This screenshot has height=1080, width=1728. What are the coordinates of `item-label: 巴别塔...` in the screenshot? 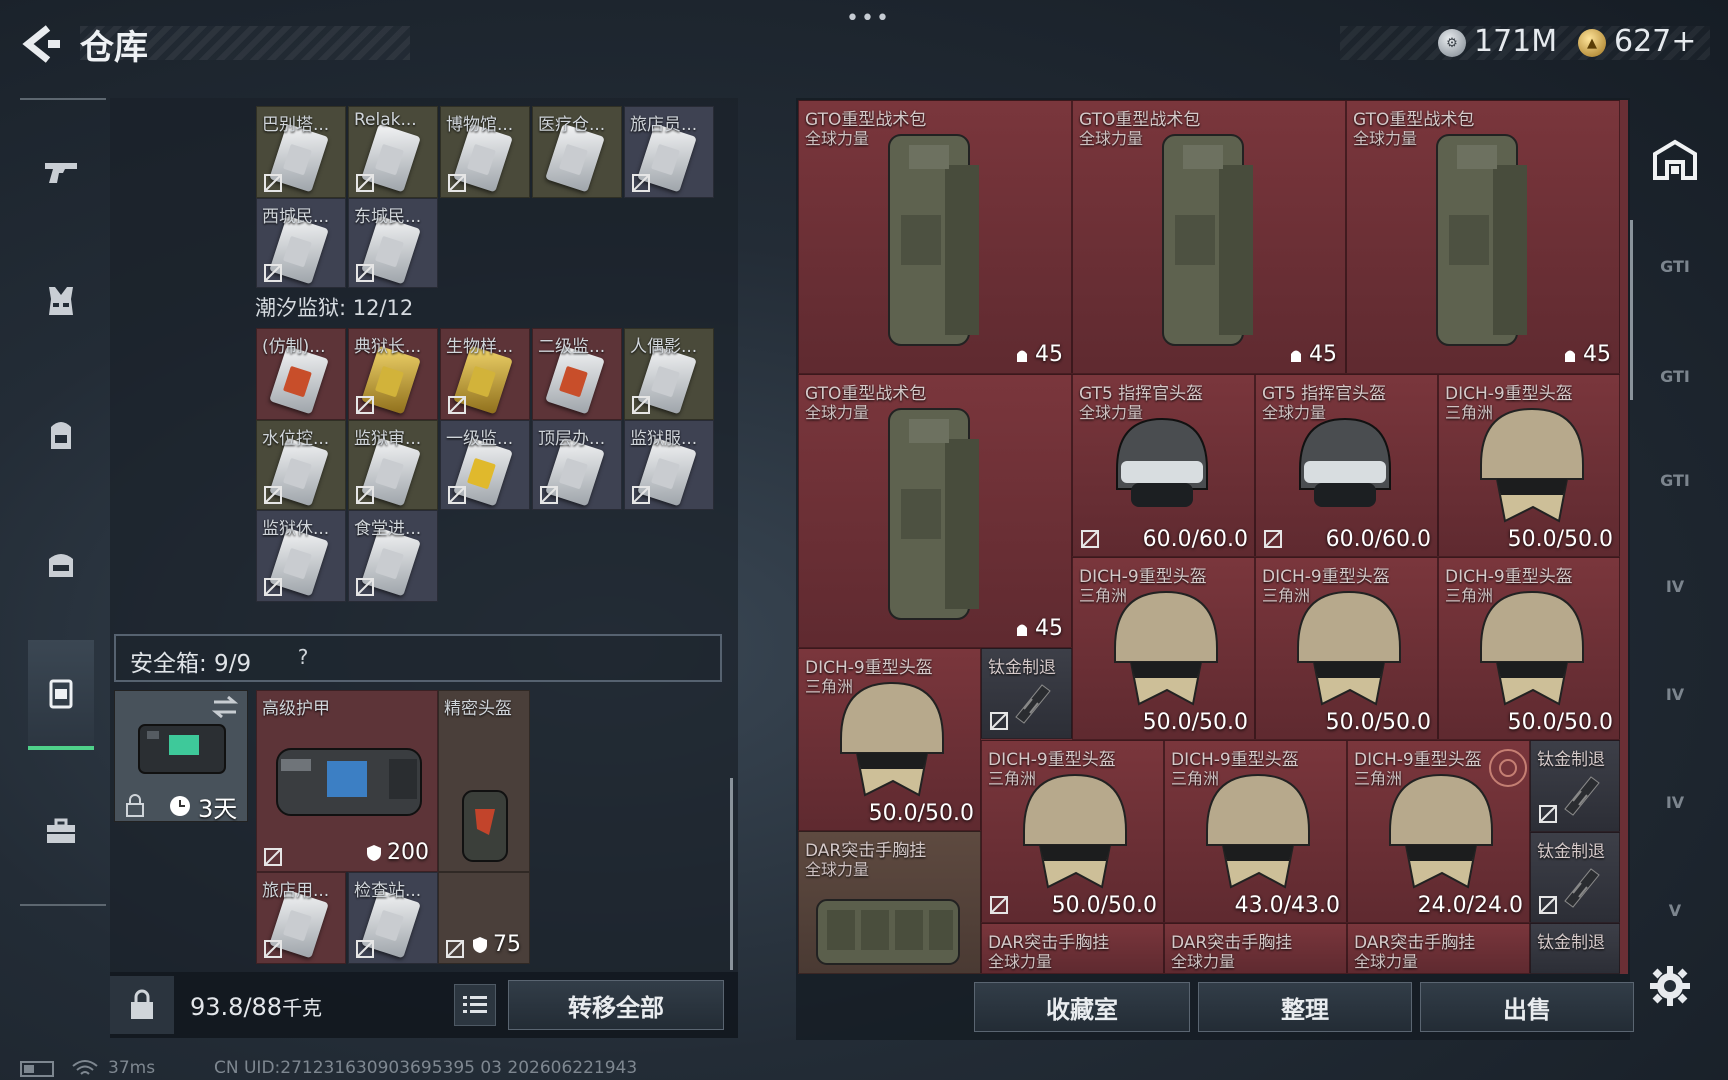 It's located at (296, 125).